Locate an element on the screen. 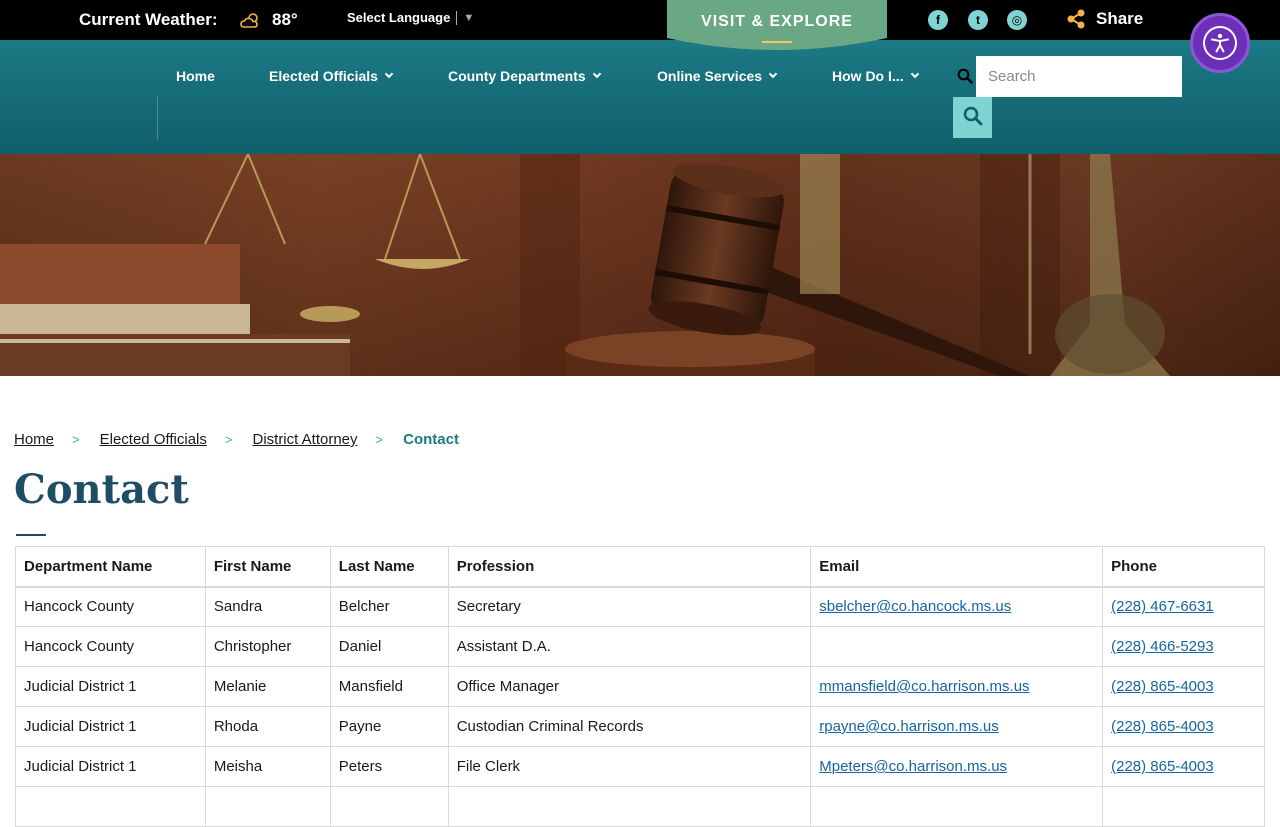 The image size is (1280, 827). phone-link: (228) 466-5293 is located at coordinates (1162, 646).